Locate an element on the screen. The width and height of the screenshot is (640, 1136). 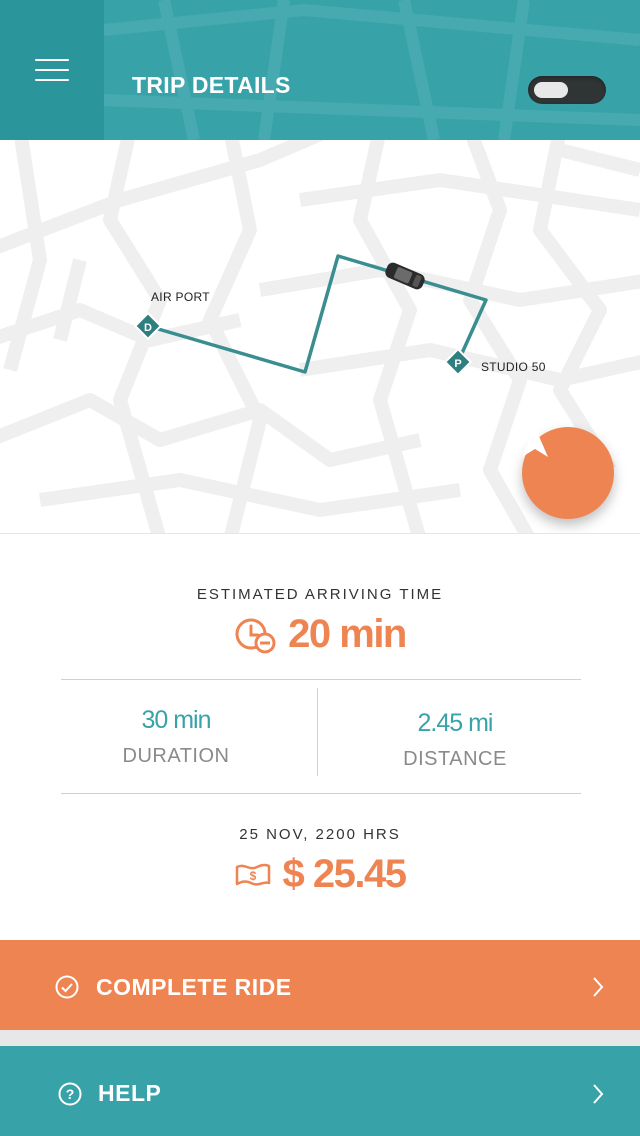
fare-row: $ $ 25.45 is located at coordinates (320, 874).